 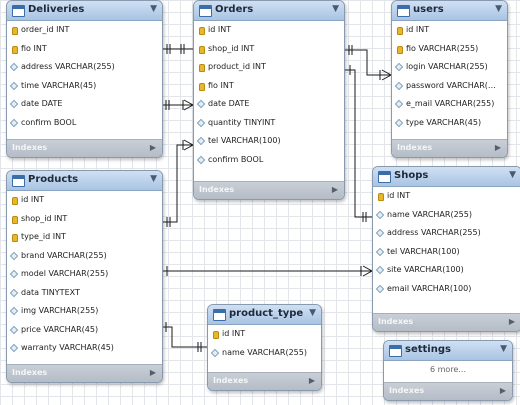 I want to click on column-row: e_mail VARCHAR(255), so click(x=449, y=104).